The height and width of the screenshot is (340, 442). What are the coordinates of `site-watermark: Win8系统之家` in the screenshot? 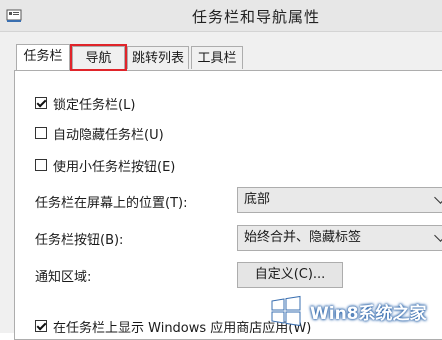 It's located at (355, 311).